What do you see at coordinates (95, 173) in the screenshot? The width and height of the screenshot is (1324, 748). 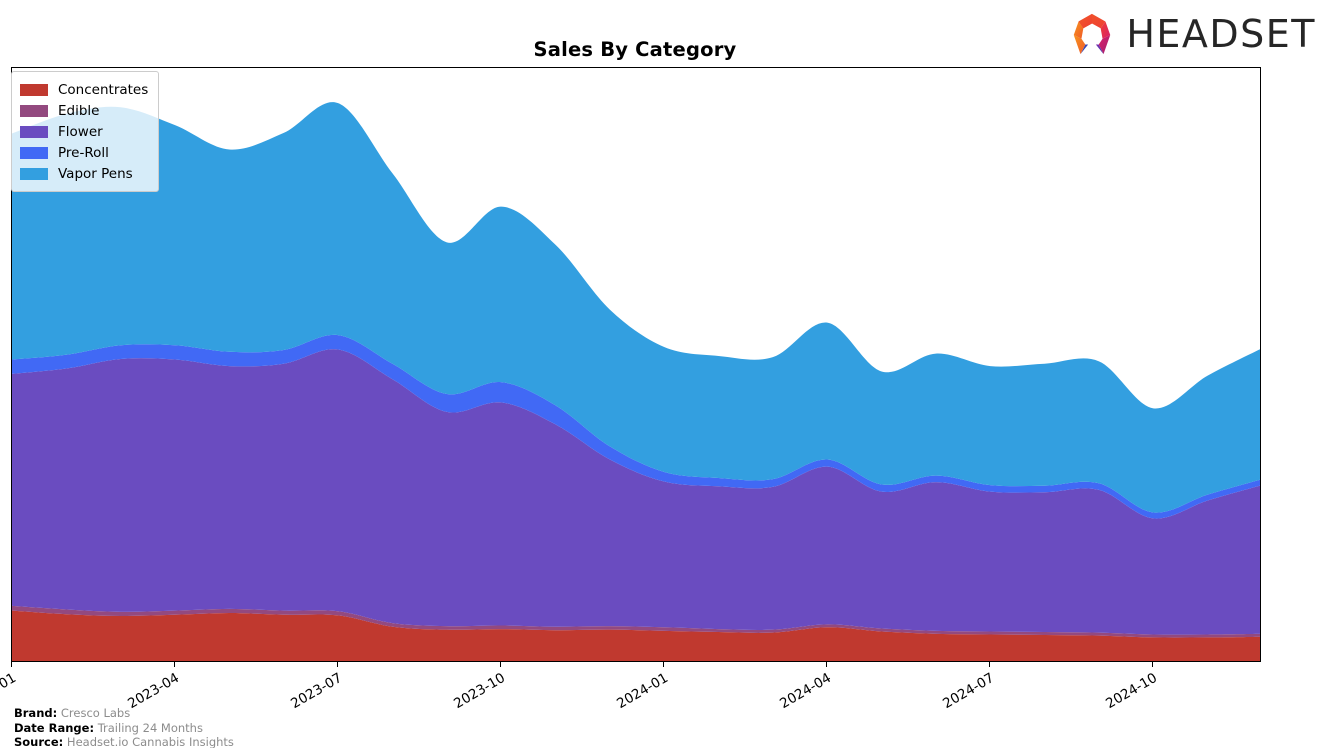 I see `legend-label: Vapor Pens` at bounding box center [95, 173].